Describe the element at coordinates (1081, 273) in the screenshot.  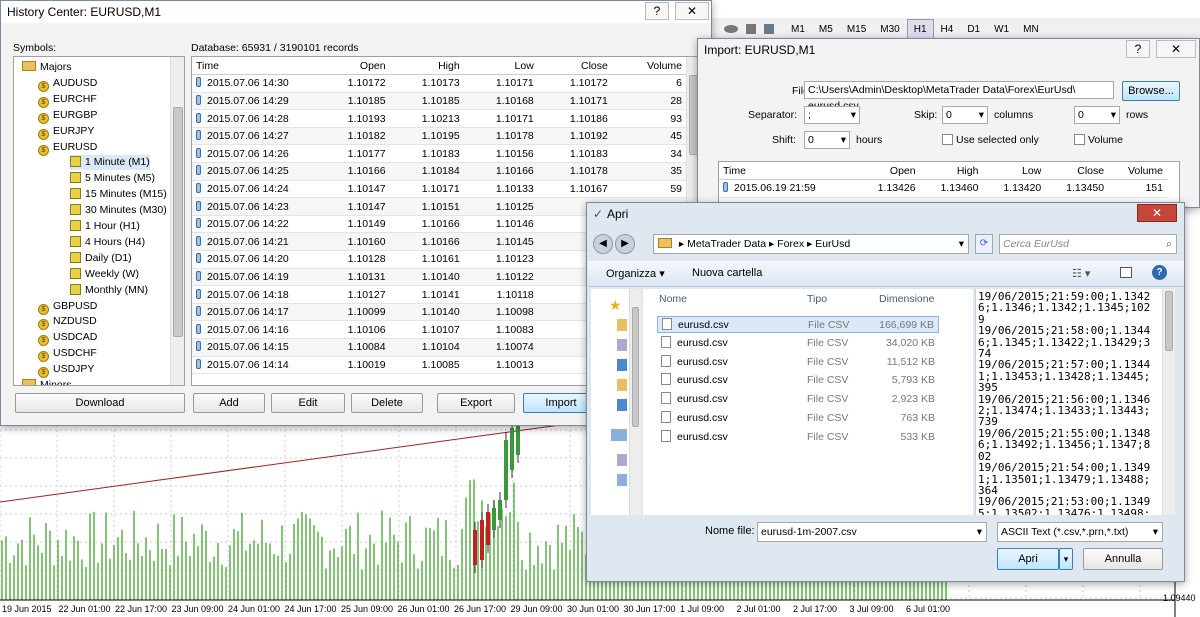
I see `view-icon: ☷ ▾` at that location.